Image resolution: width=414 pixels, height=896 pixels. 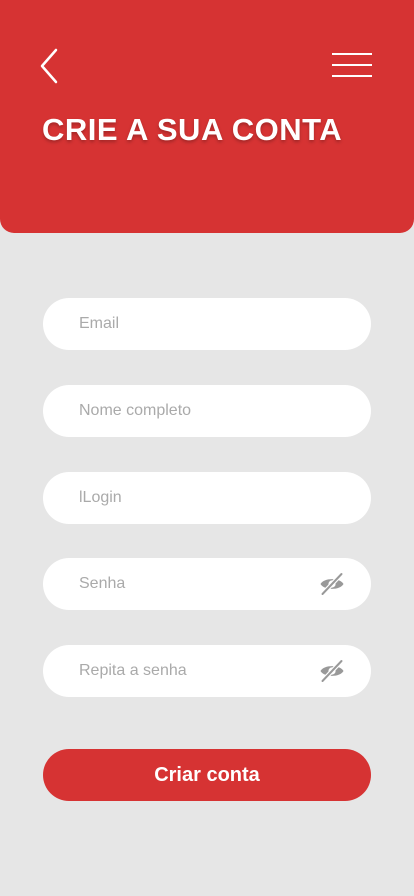 What do you see at coordinates (207, 775) in the screenshot?
I see `create-account-button: Criar conta` at bounding box center [207, 775].